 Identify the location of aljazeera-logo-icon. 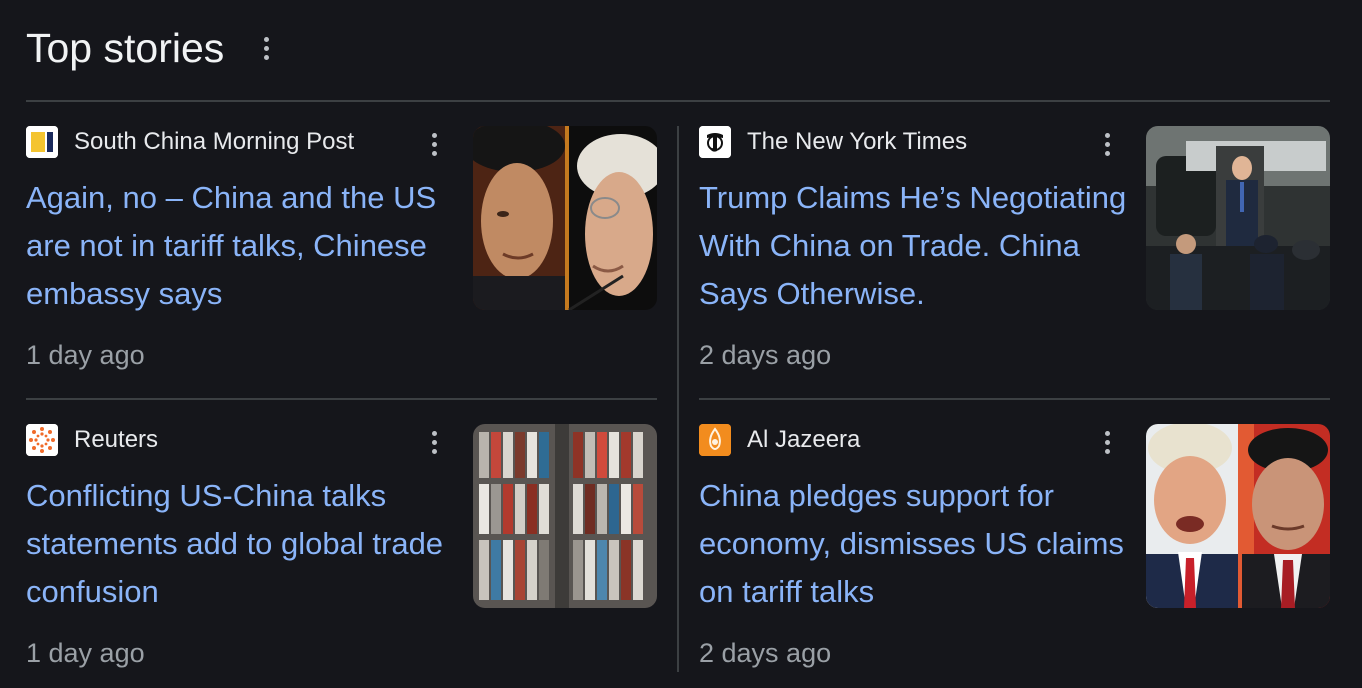
(715, 440).